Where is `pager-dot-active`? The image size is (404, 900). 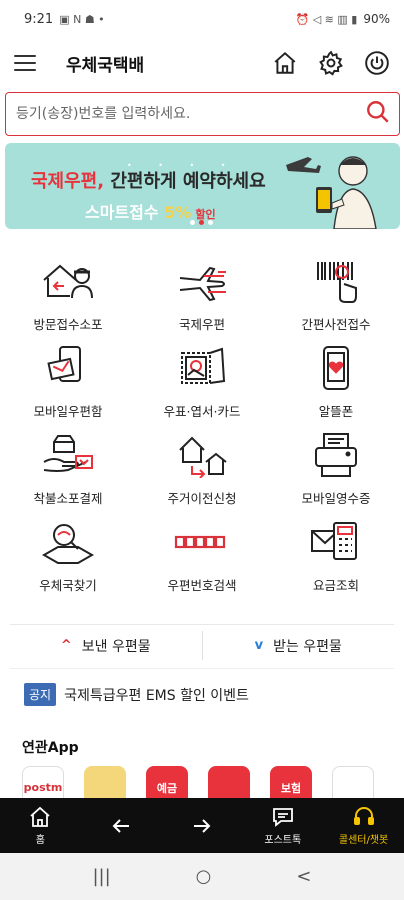 pager-dot-active is located at coordinates (201, 222).